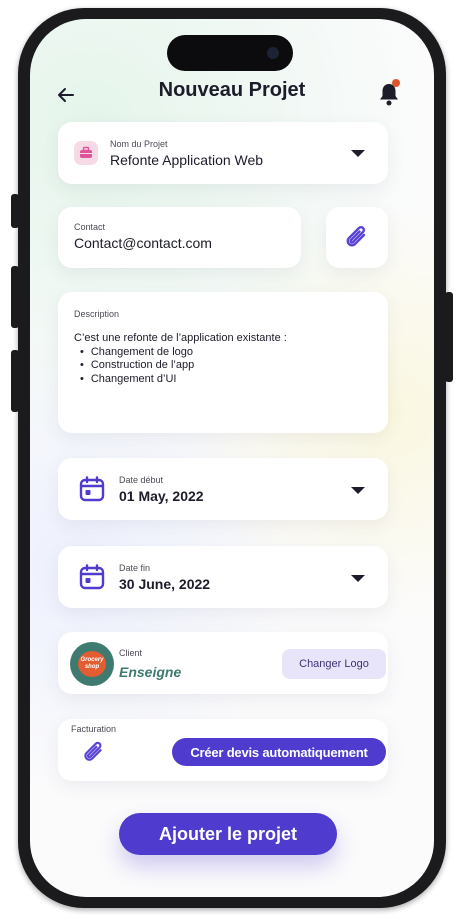 The height and width of the screenshot is (915, 464). What do you see at coordinates (139, 144) in the screenshot?
I see `project-name-label: Nom du Projet` at bounding box center [139, 144].